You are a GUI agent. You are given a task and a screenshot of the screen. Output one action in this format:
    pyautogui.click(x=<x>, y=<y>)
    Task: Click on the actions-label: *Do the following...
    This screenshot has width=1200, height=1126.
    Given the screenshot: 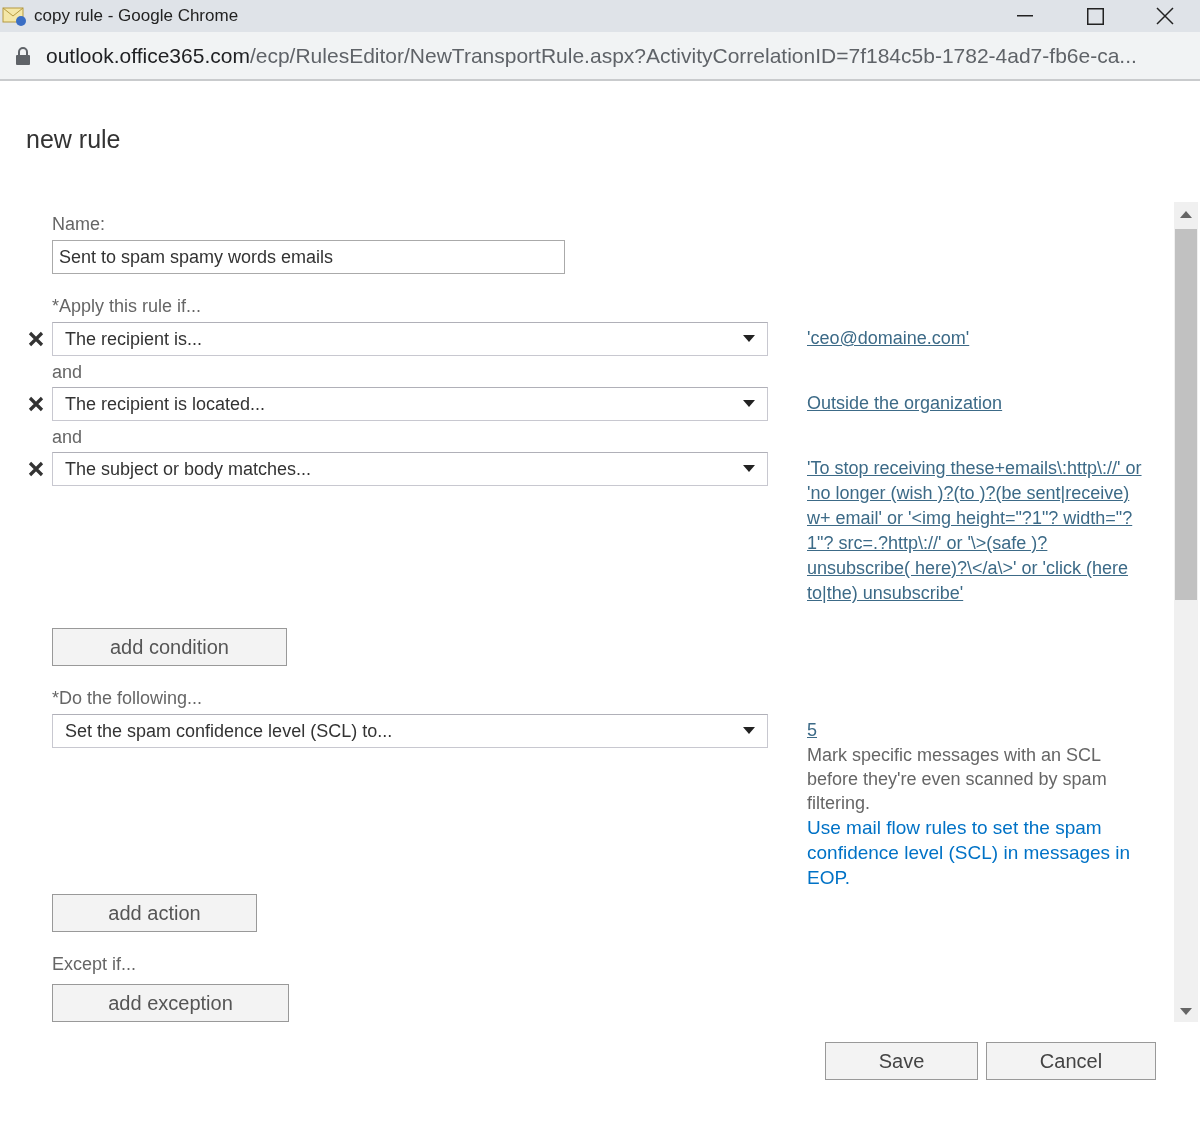 What is the action you would take?
    pyautogui.click(x=128, y=698)
    